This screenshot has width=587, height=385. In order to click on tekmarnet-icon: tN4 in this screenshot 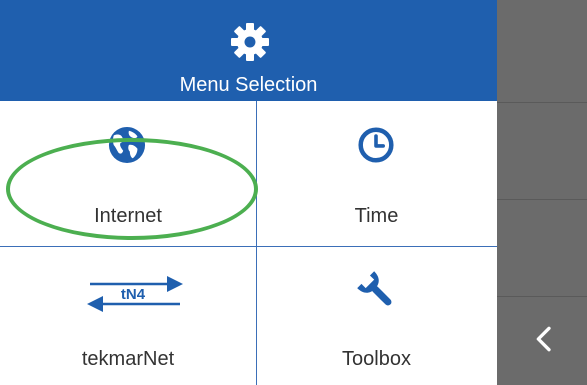, I will do `click(135, 294)`.